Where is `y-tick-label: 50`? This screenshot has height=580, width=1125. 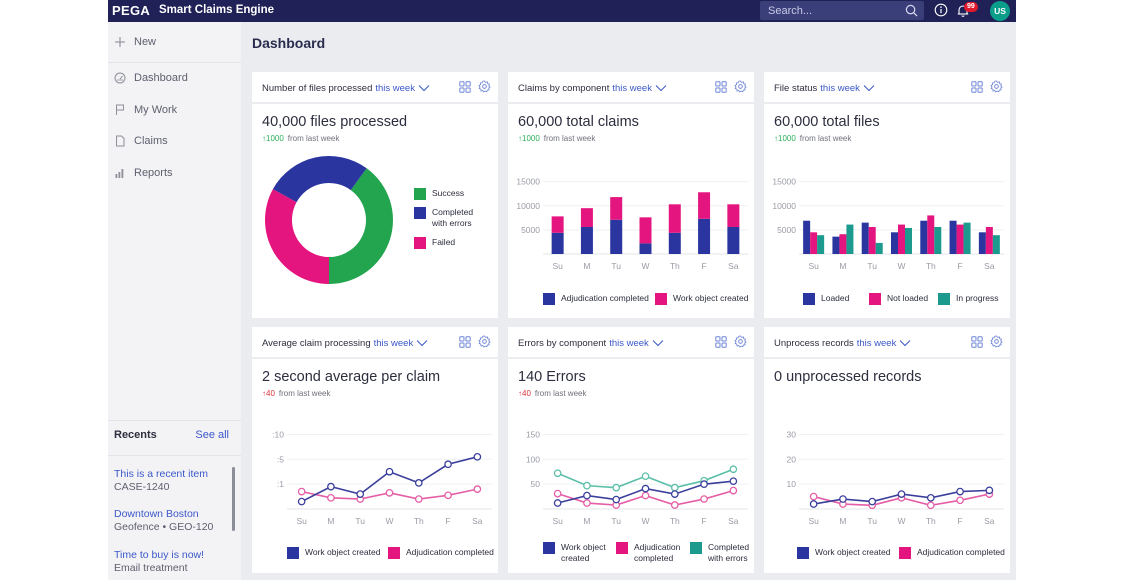 y-tick-label: 50 is located at coordinates (536, 484).